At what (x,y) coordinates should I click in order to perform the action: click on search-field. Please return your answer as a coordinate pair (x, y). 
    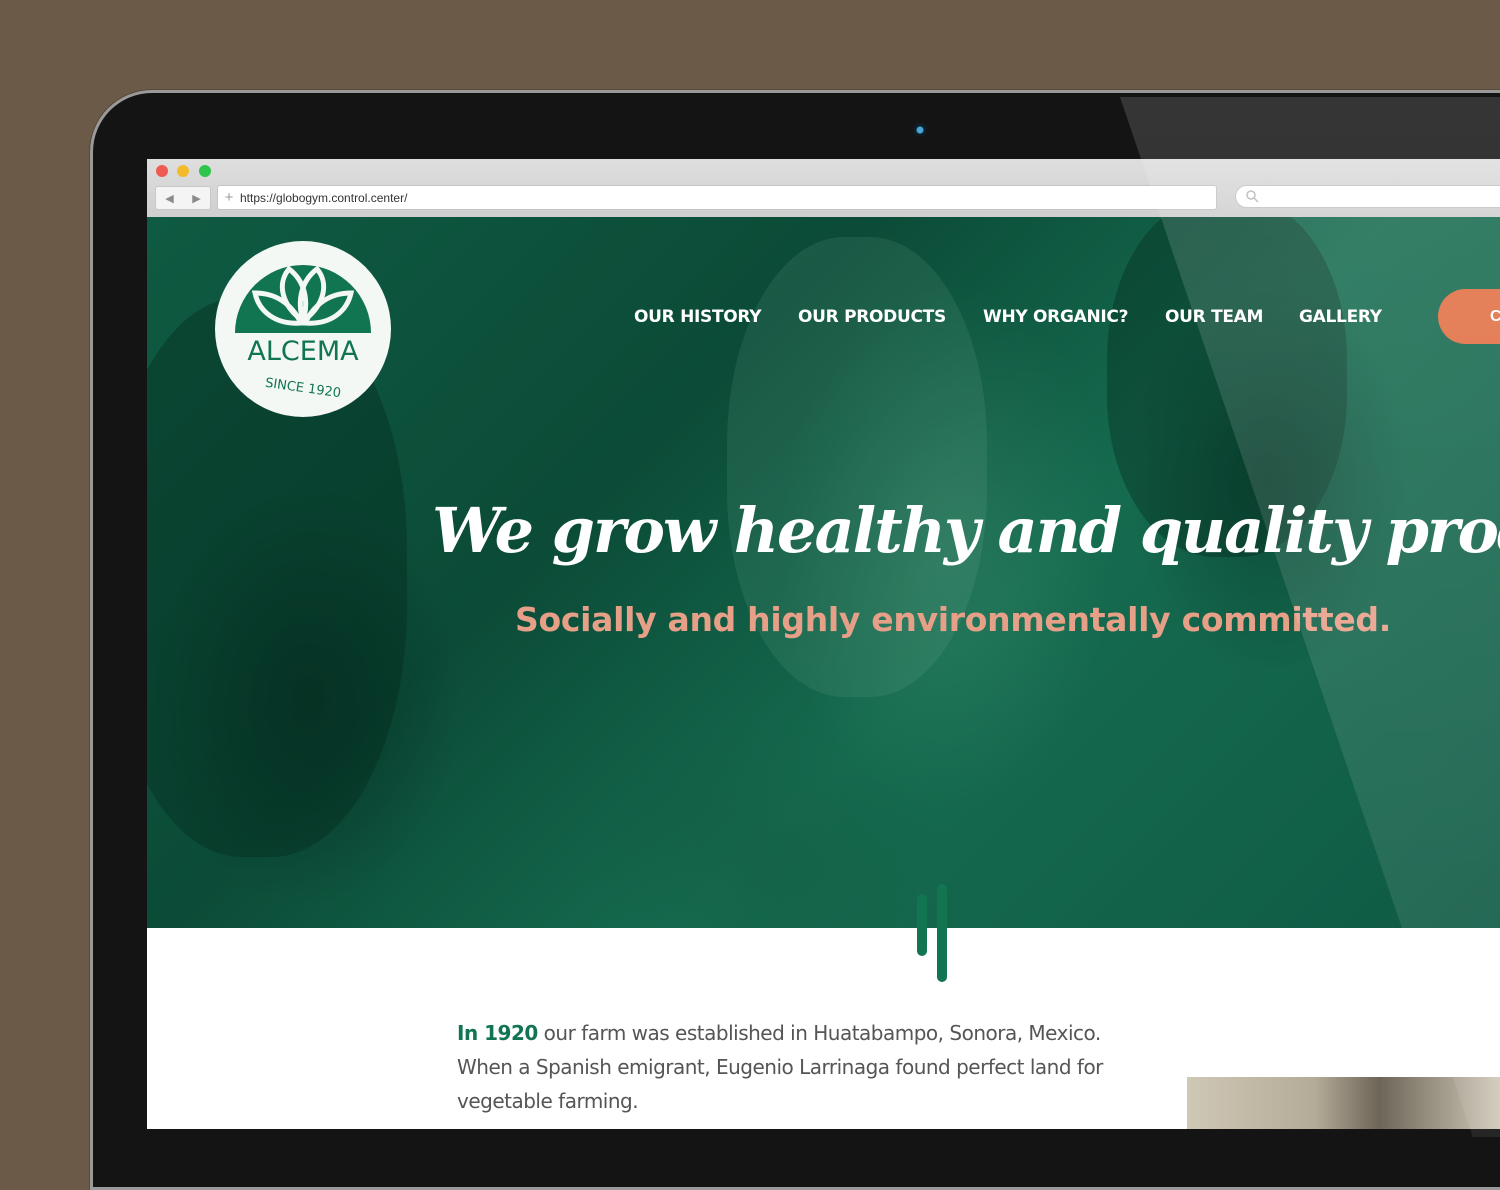
    Looking at the image, I should click on (1367, 196).